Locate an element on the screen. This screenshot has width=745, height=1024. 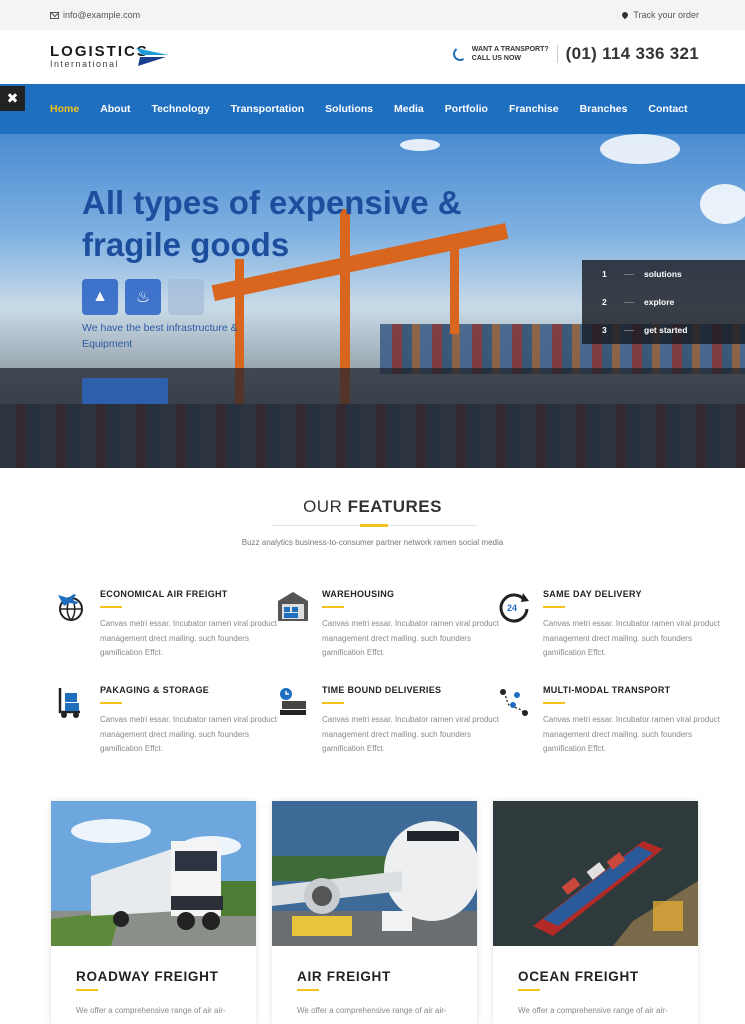
nav-item-technology: Technology is located at coordinates (181, 109).